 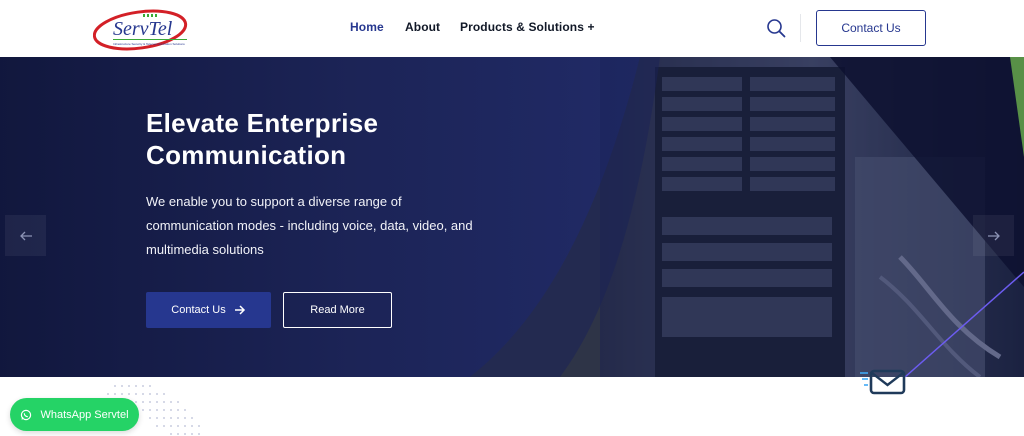 I want to click on arrow-left-icon, so click(x=25, y=235).